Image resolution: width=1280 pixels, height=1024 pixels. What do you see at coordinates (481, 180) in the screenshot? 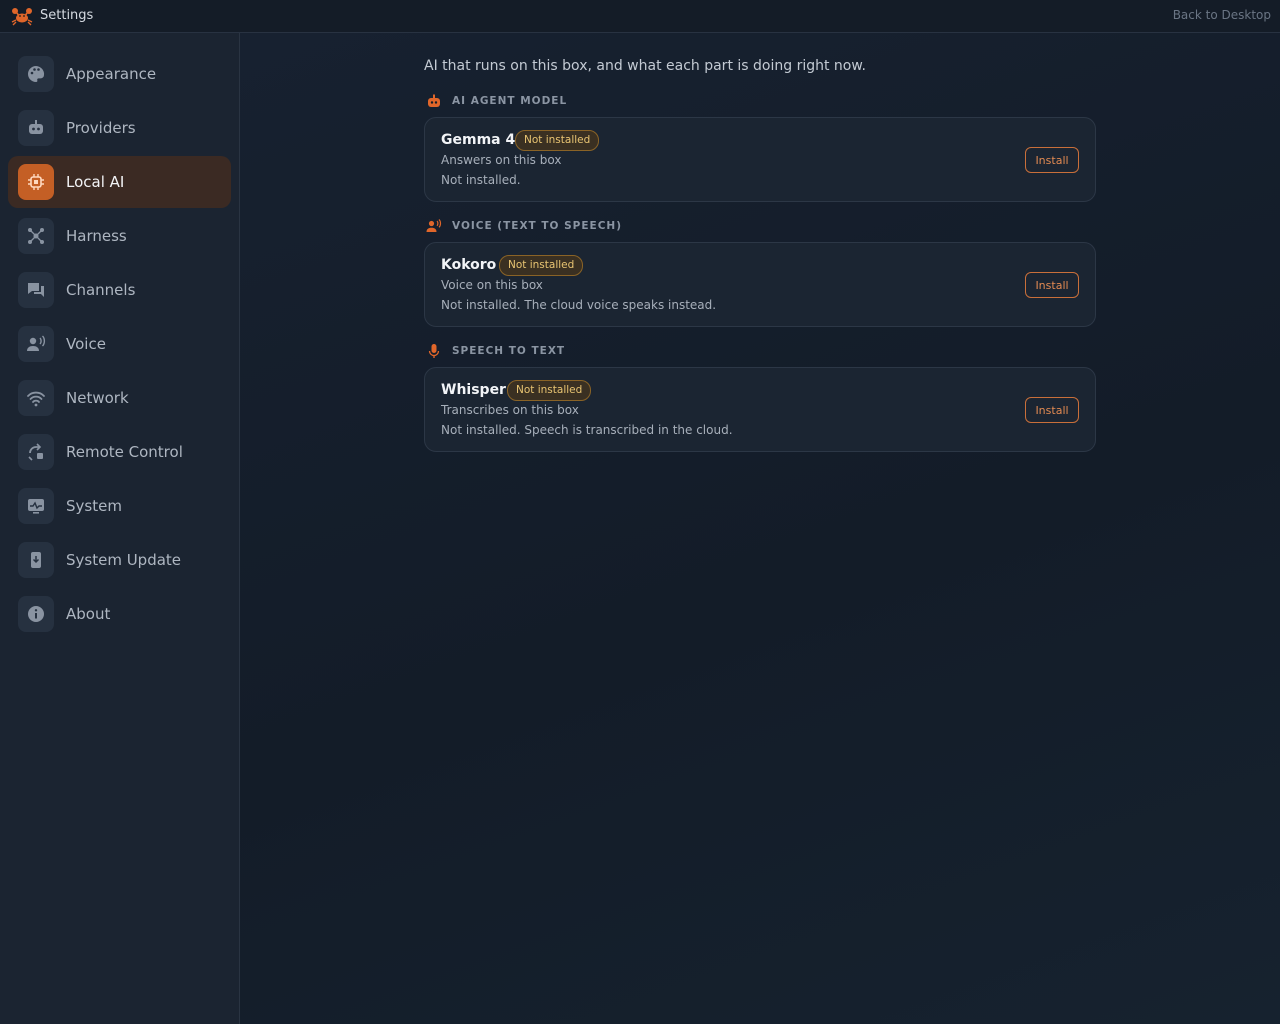
I see `model-status: Not installed.` at bounding box center [481, 180].